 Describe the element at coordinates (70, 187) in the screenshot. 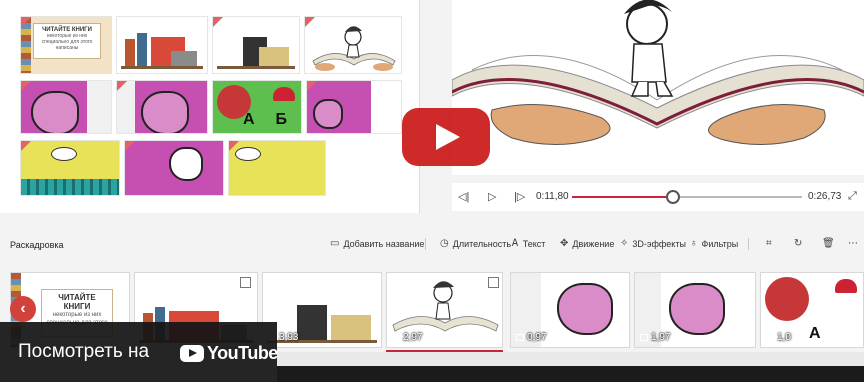

I see `waves-image` at that location.